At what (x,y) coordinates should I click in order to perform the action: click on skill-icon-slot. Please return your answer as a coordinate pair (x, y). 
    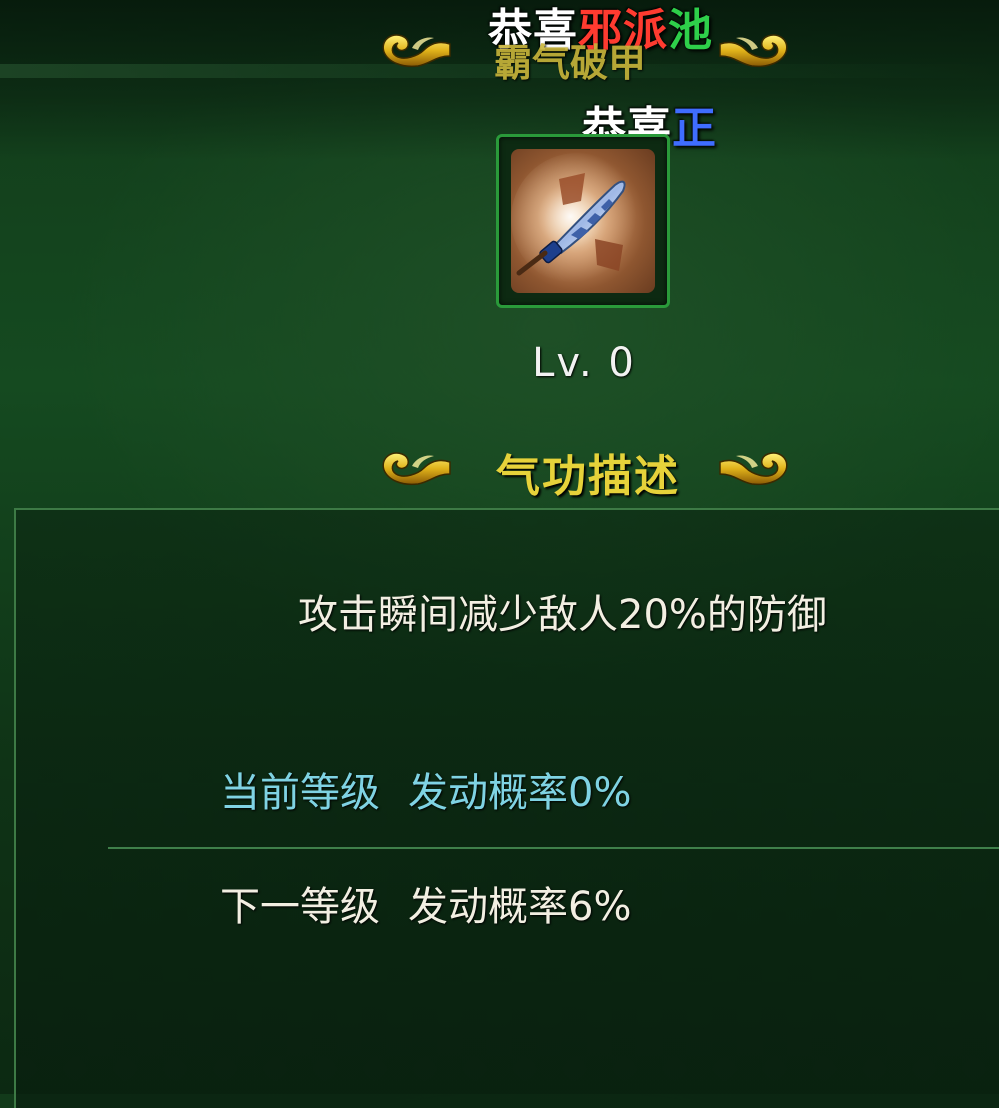
    Looking at the image, I should click on (583, 221).